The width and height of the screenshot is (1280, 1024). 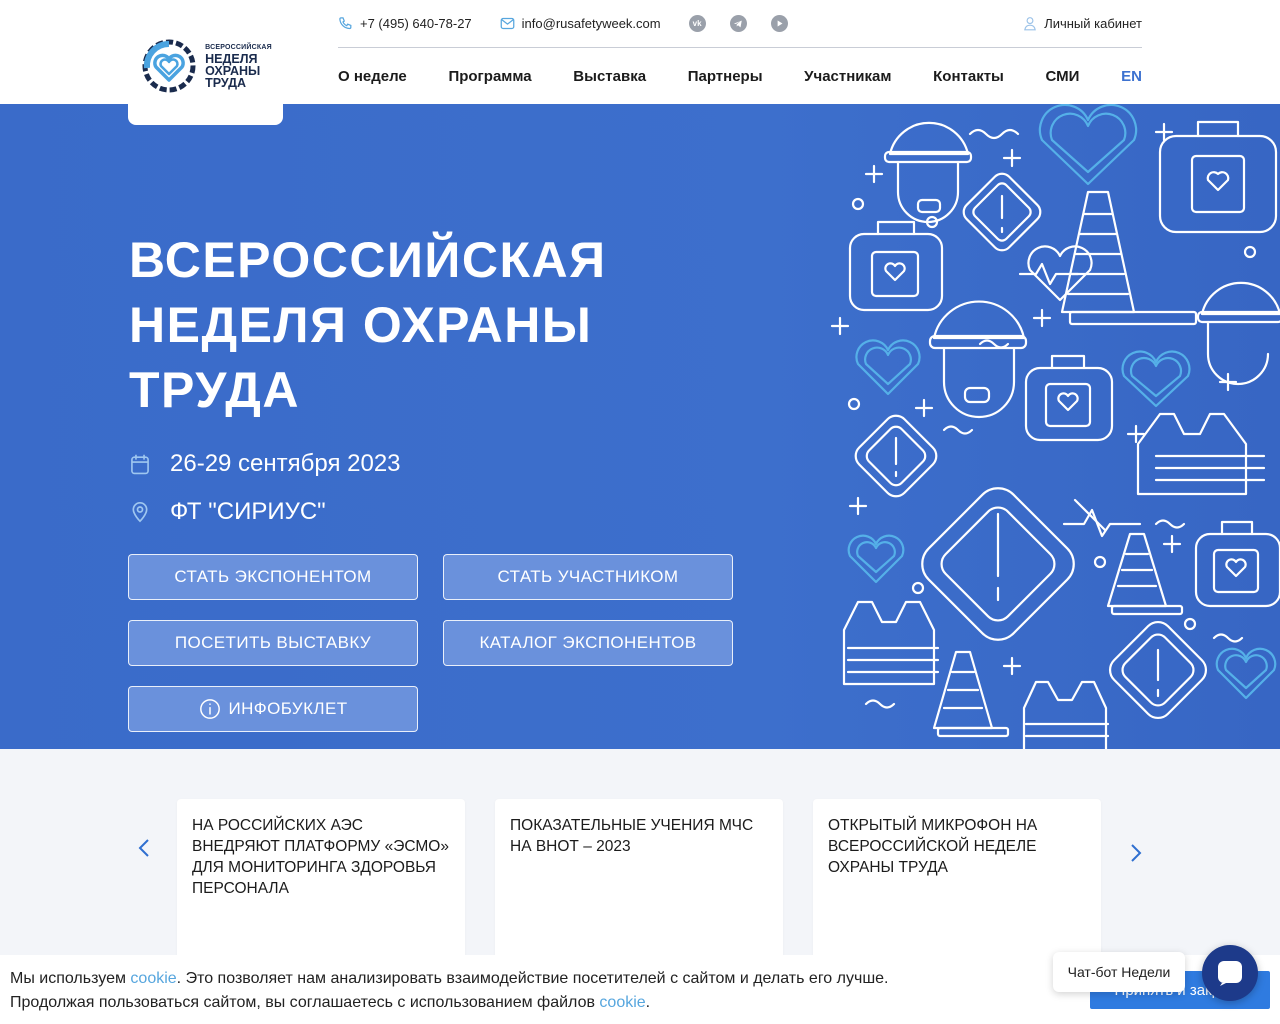 I want to click on phone-icon, so click(x=345, y=23).